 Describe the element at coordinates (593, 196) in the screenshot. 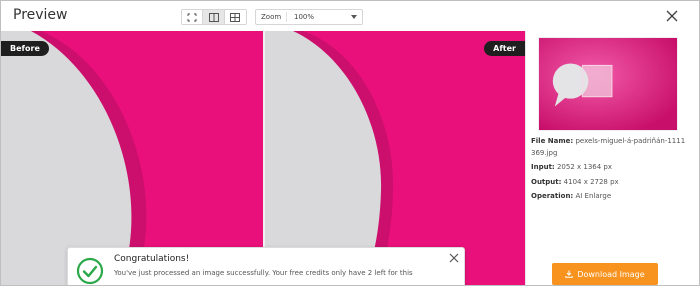

I see `operation-value: AI Enlarge` at that location.